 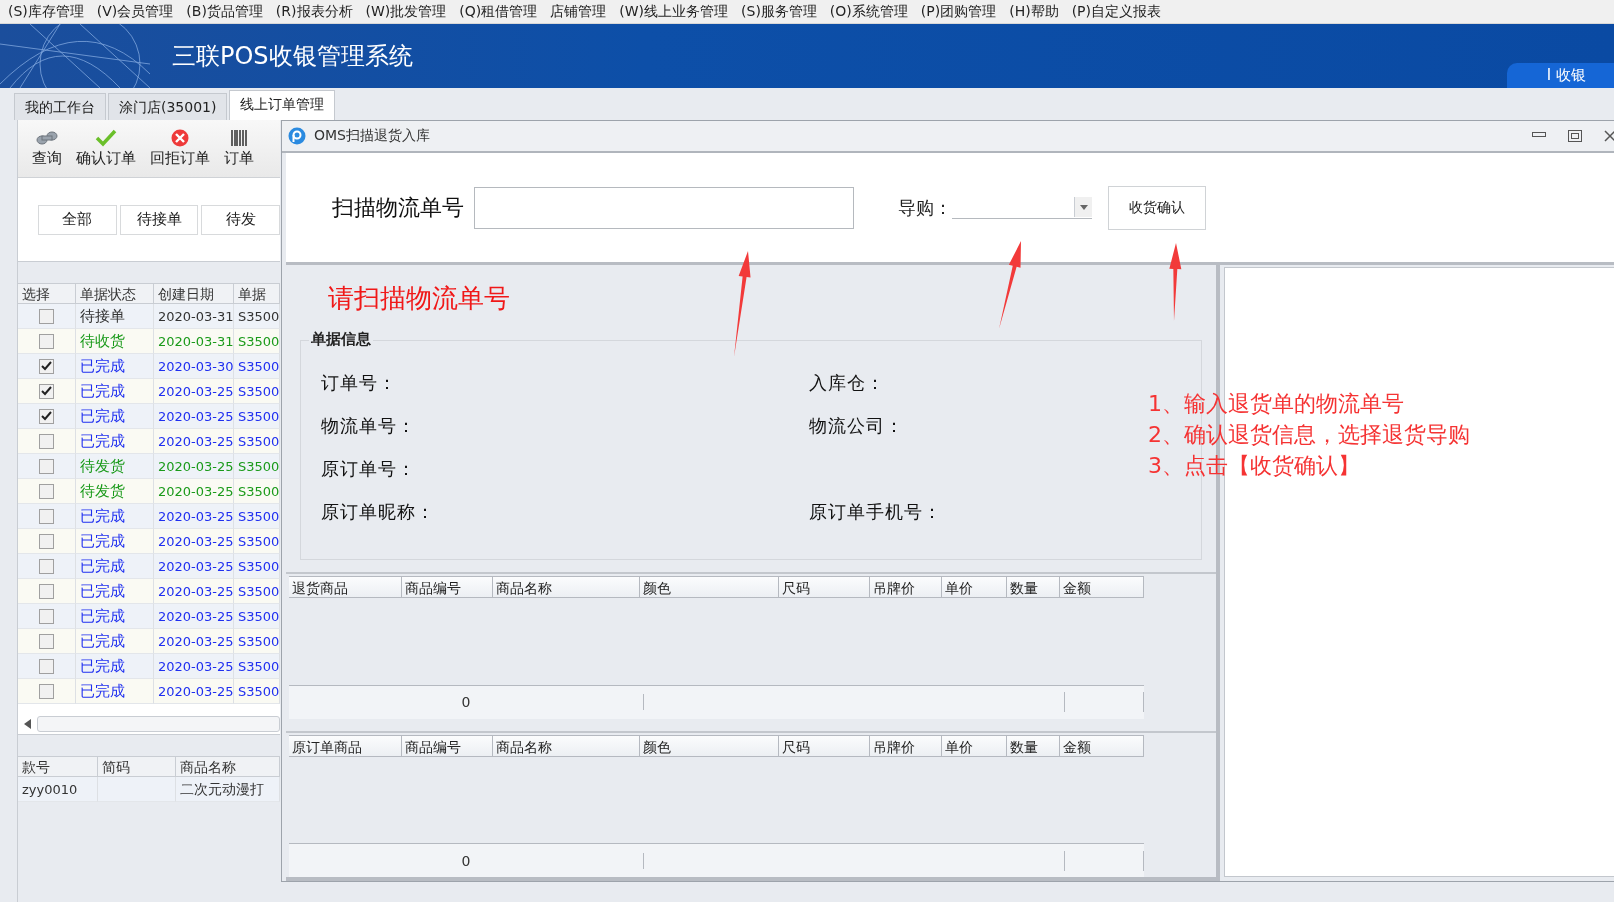 I want to click on column-header: 创建日期, so click(x=194, y=294).